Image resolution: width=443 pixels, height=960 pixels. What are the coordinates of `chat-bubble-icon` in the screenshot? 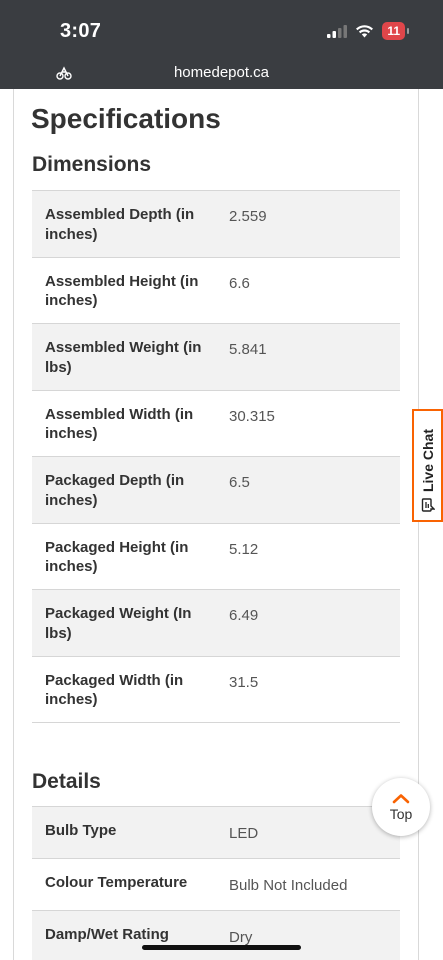 It's located at (428, 505).